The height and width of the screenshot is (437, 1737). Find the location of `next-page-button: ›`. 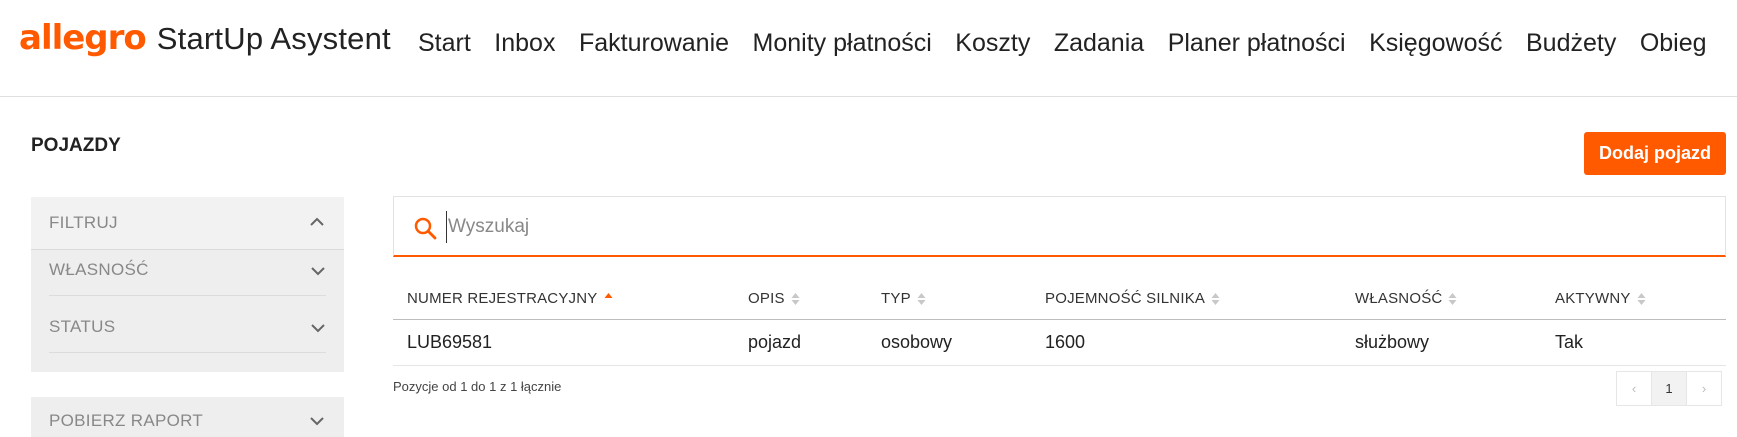

next-page-button: › is located at coordinates (1704, 388).